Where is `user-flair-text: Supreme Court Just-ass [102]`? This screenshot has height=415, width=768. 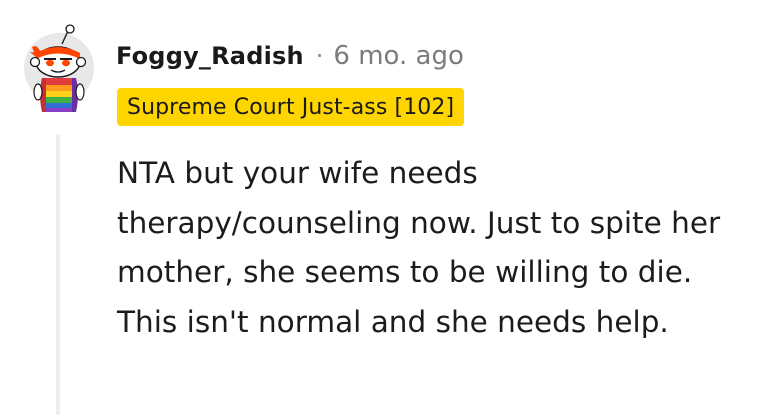 user-flair-text: Supreme Court Just-ass [102] is located at coordinates (291, 107).